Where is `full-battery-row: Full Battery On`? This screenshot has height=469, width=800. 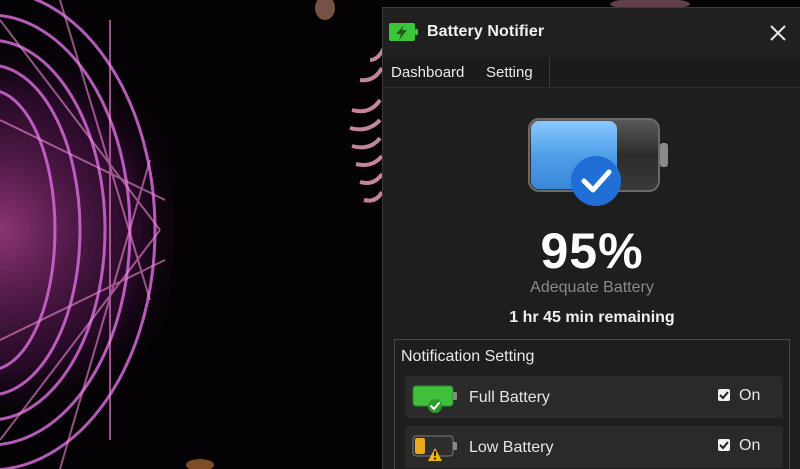 full-battery-row: Full Battery On is located at coordinates (594, 397).